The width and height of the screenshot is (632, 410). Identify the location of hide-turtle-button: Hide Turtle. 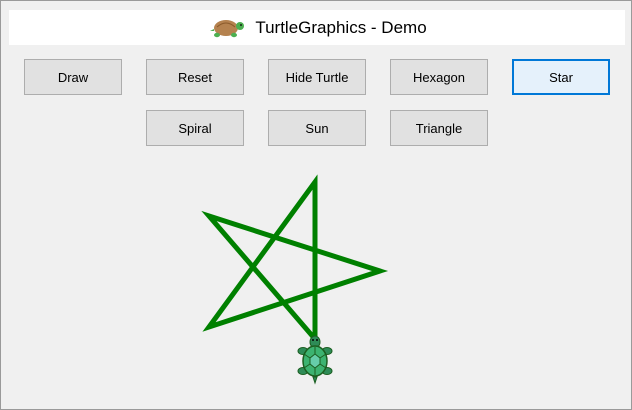
(317, 77).